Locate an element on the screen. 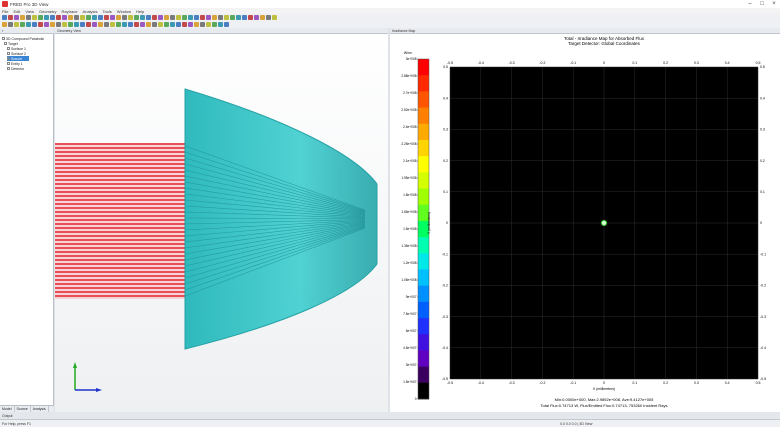  menu-file: File is located at coordinates (5, 11).